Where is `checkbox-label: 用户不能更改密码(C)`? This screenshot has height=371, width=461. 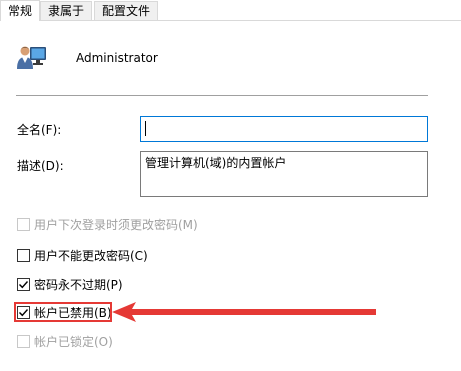
checkbox-label: 用户不能更改密码(C) is located at coordinates (91, 255).